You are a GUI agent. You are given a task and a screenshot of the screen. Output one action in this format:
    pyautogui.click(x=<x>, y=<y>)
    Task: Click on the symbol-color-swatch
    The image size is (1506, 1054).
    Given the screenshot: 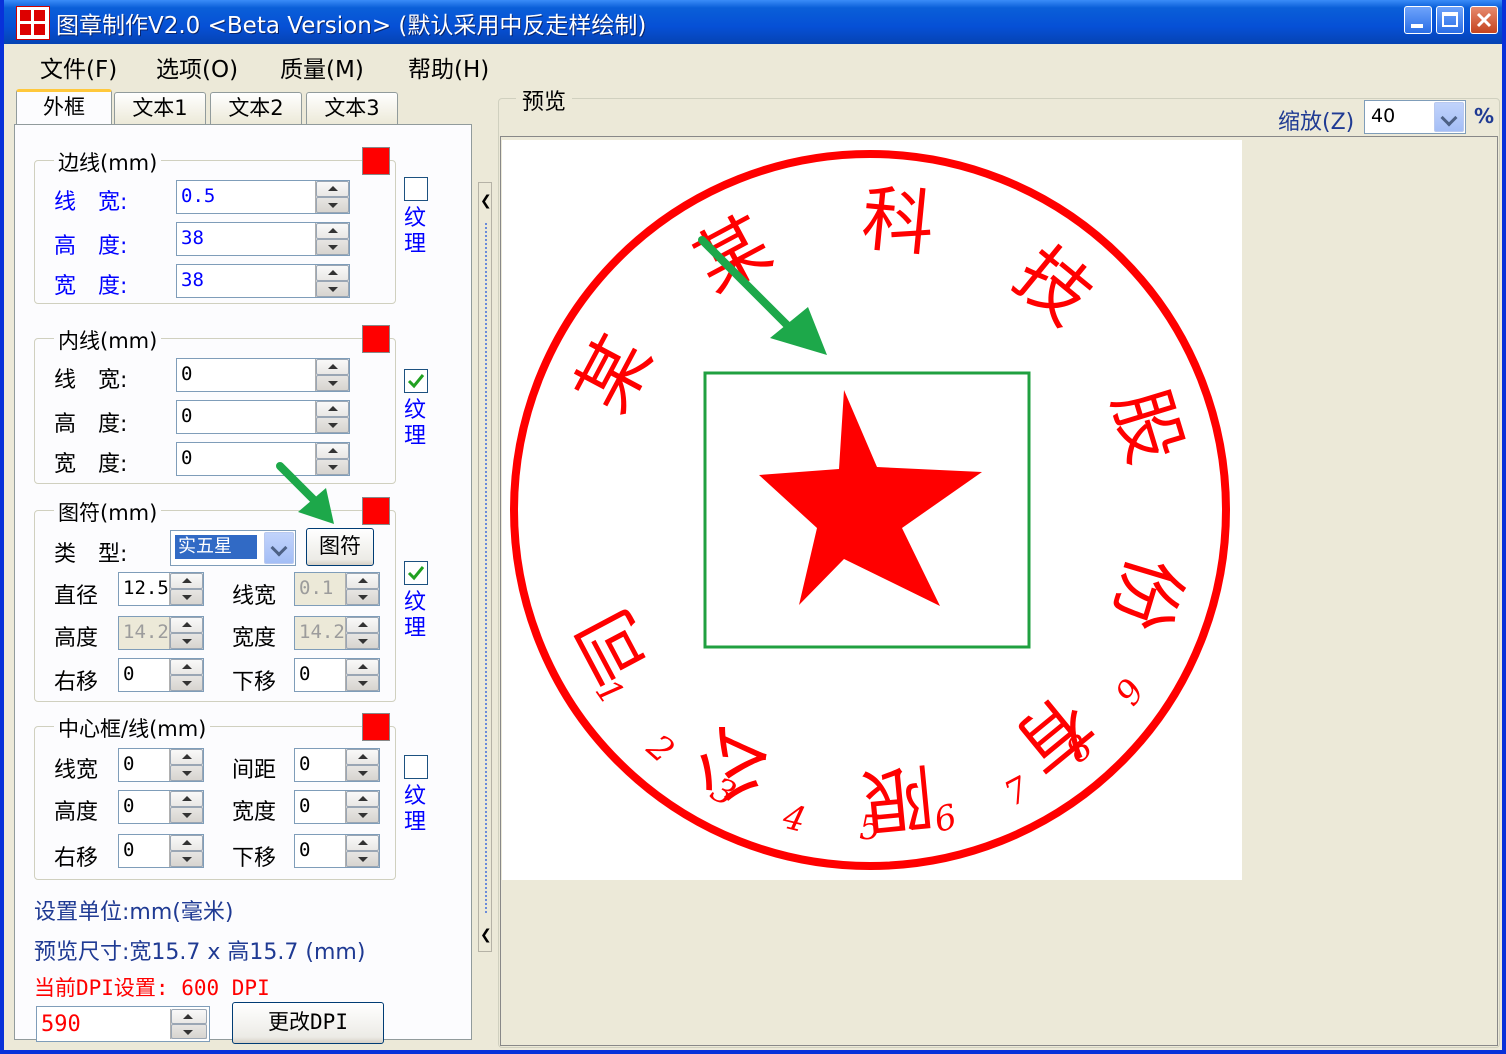 What is the action you would take?
    pyautogui.click(x=376, y=511)
    